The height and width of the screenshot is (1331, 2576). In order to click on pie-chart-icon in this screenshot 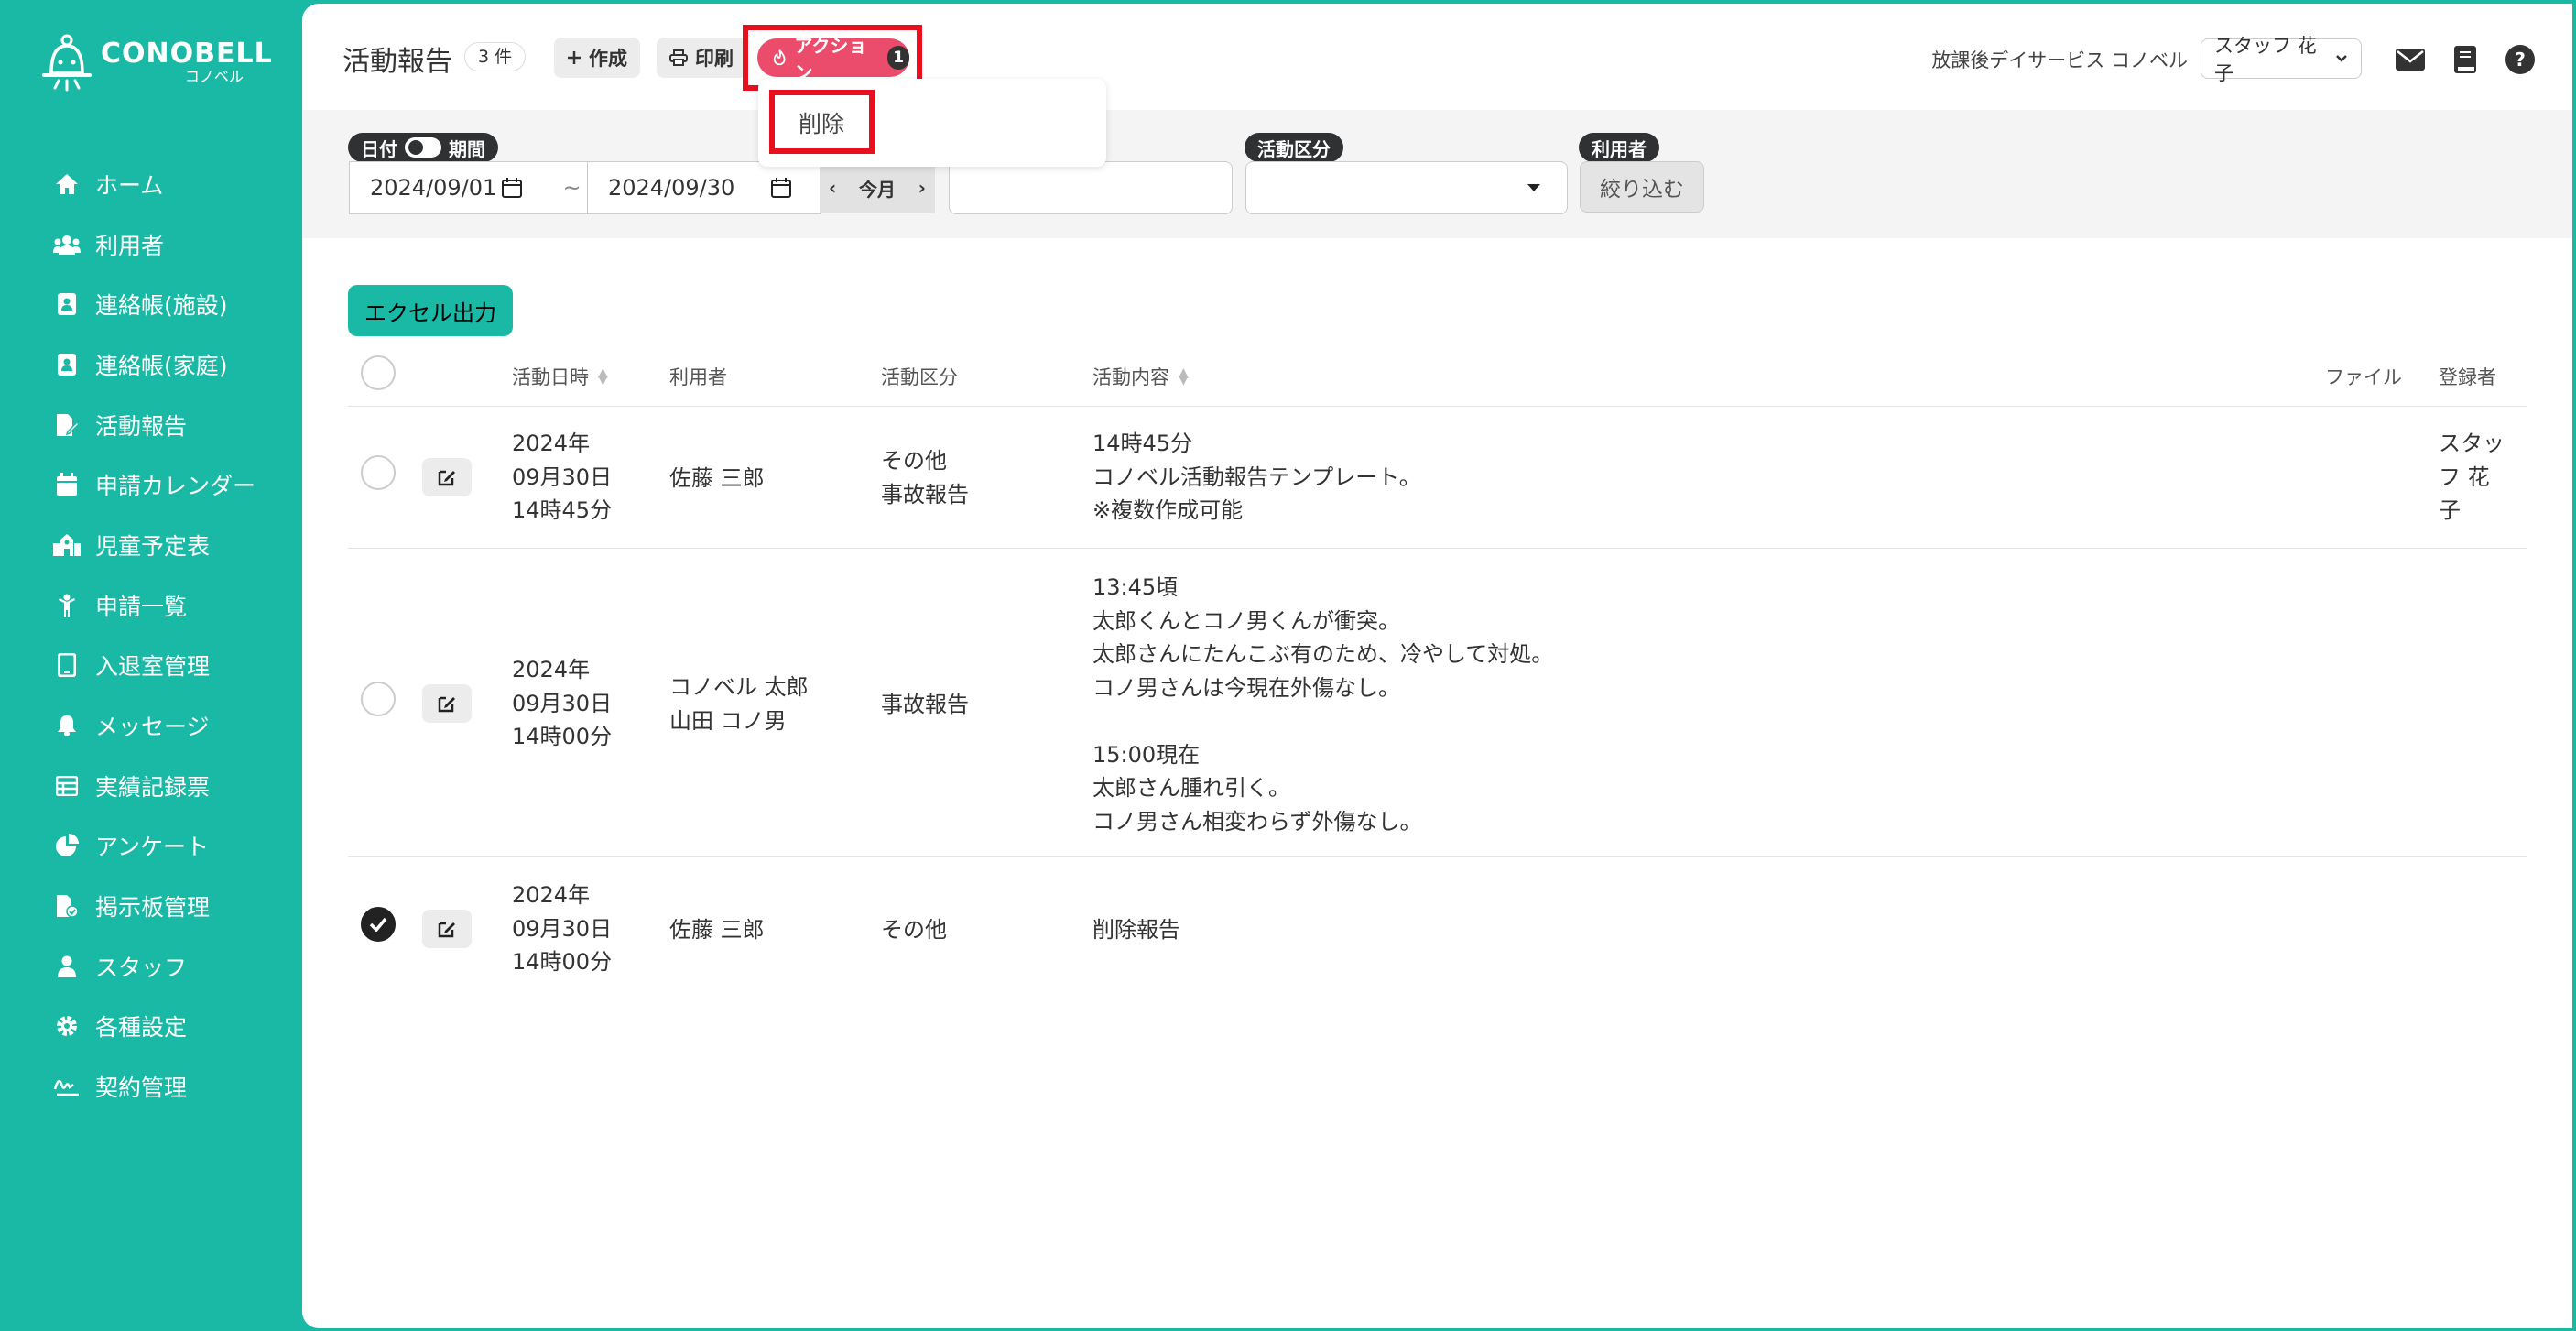, I will do `click(67, 846)`.